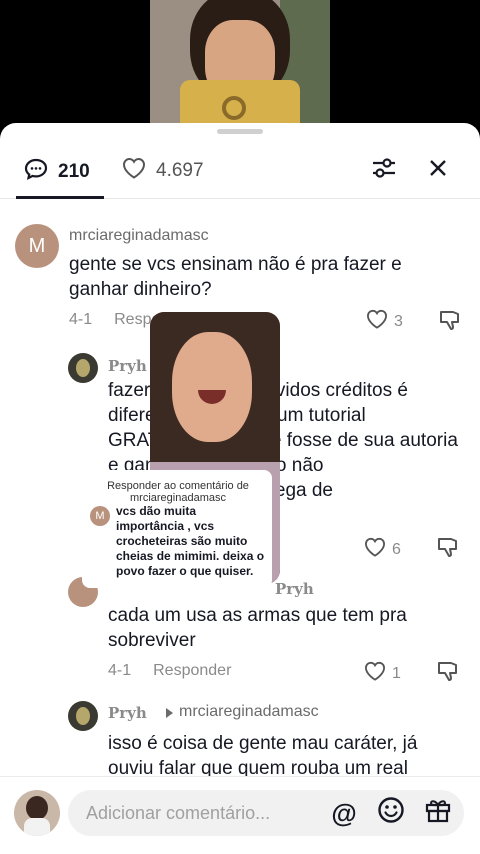  I want to click on video-frame, so click(240, 67).